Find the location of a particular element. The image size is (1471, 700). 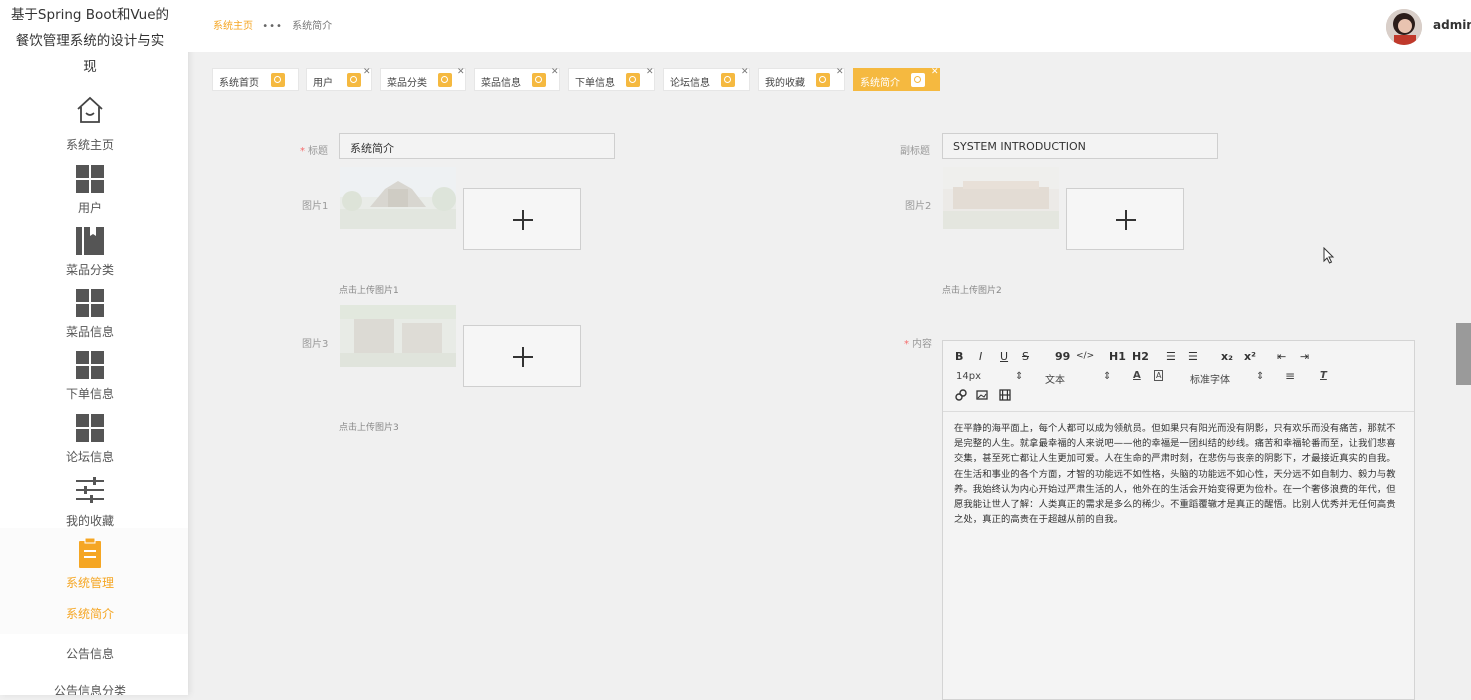

tab-forum-info: 论坛信息 ✕ is located at coordinates (706, 79).